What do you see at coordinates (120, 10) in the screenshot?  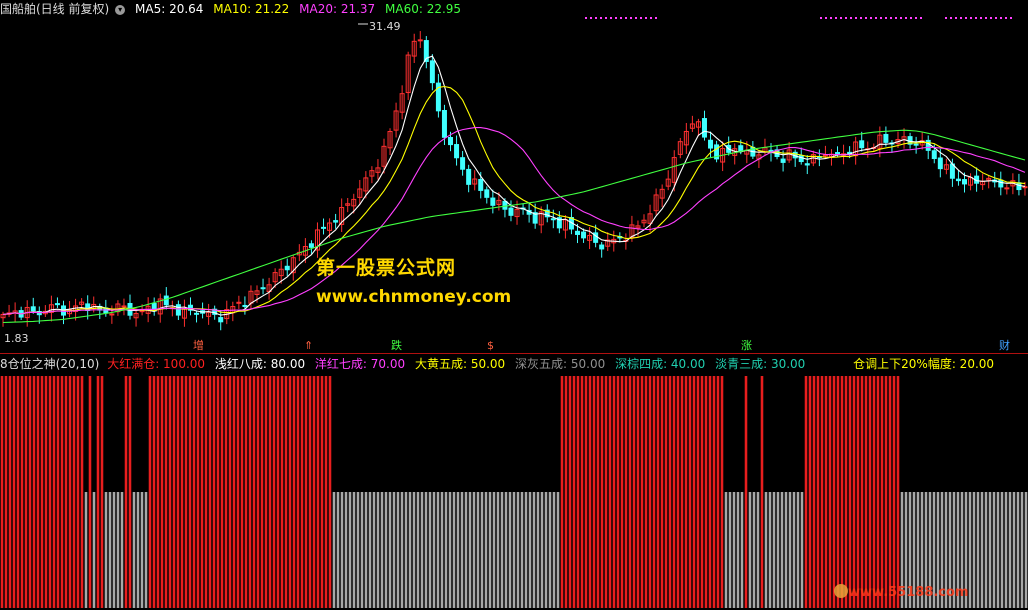 I see `dropdown-icon: ▾` at bounding box center [120, 10].